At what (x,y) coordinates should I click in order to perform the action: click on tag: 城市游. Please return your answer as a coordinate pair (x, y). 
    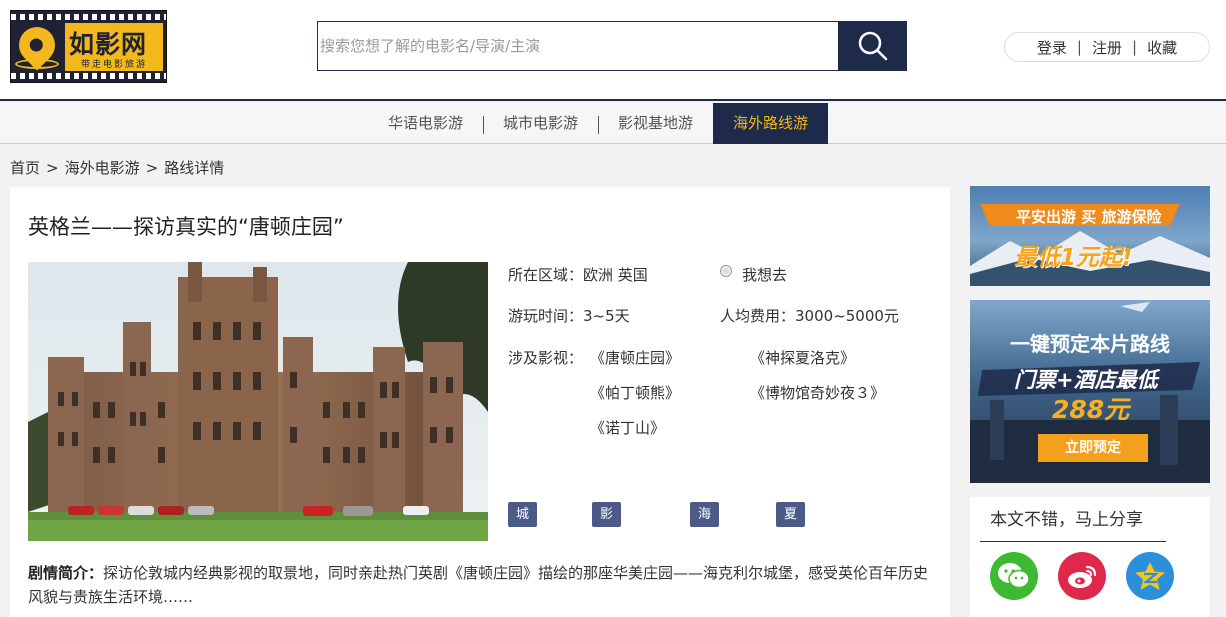
    Looking at the image, I should click on (523, 537).